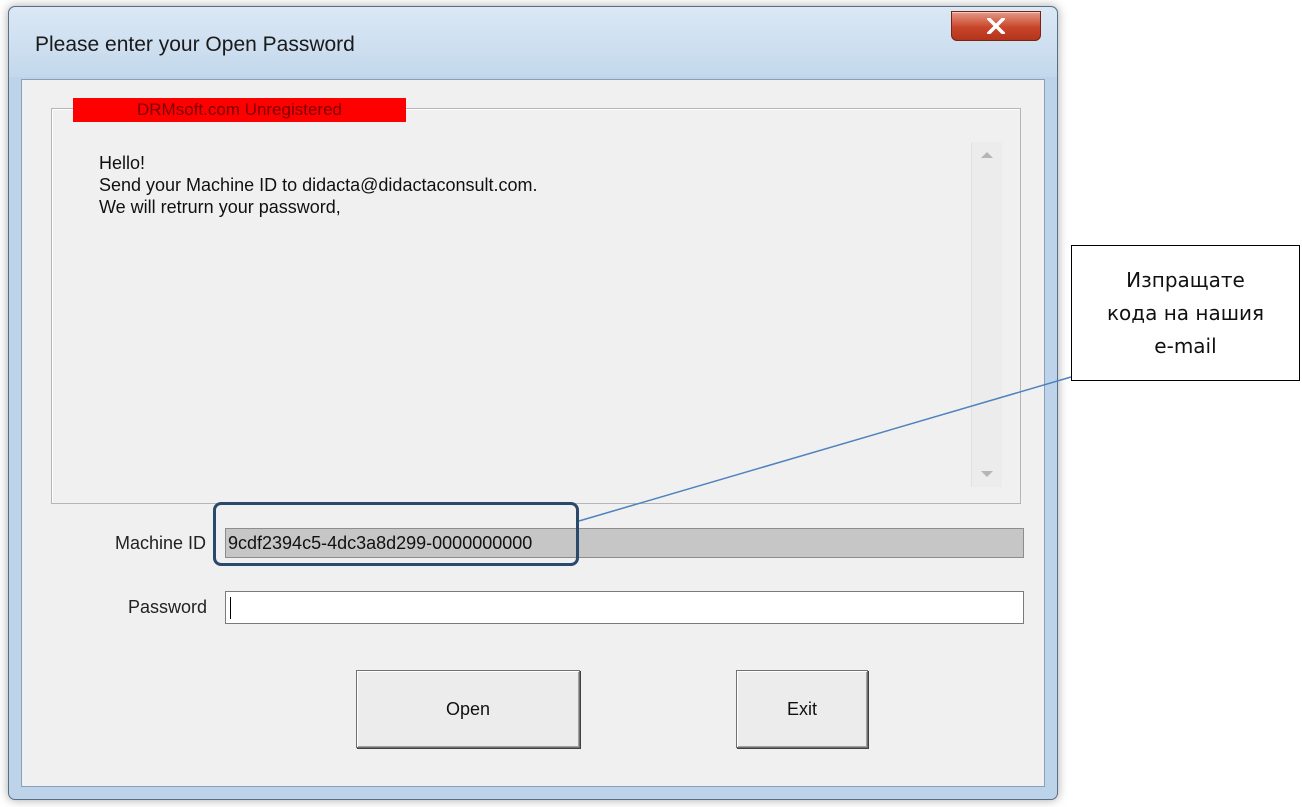 The height and width of the screenshot is (807, 1302). I want to click on window-title: Please enter your Open Password, so click(195, 44).